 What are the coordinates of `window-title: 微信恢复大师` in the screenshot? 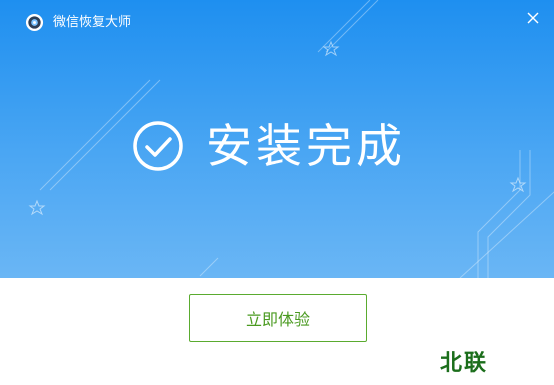 It's located at (92, 22).